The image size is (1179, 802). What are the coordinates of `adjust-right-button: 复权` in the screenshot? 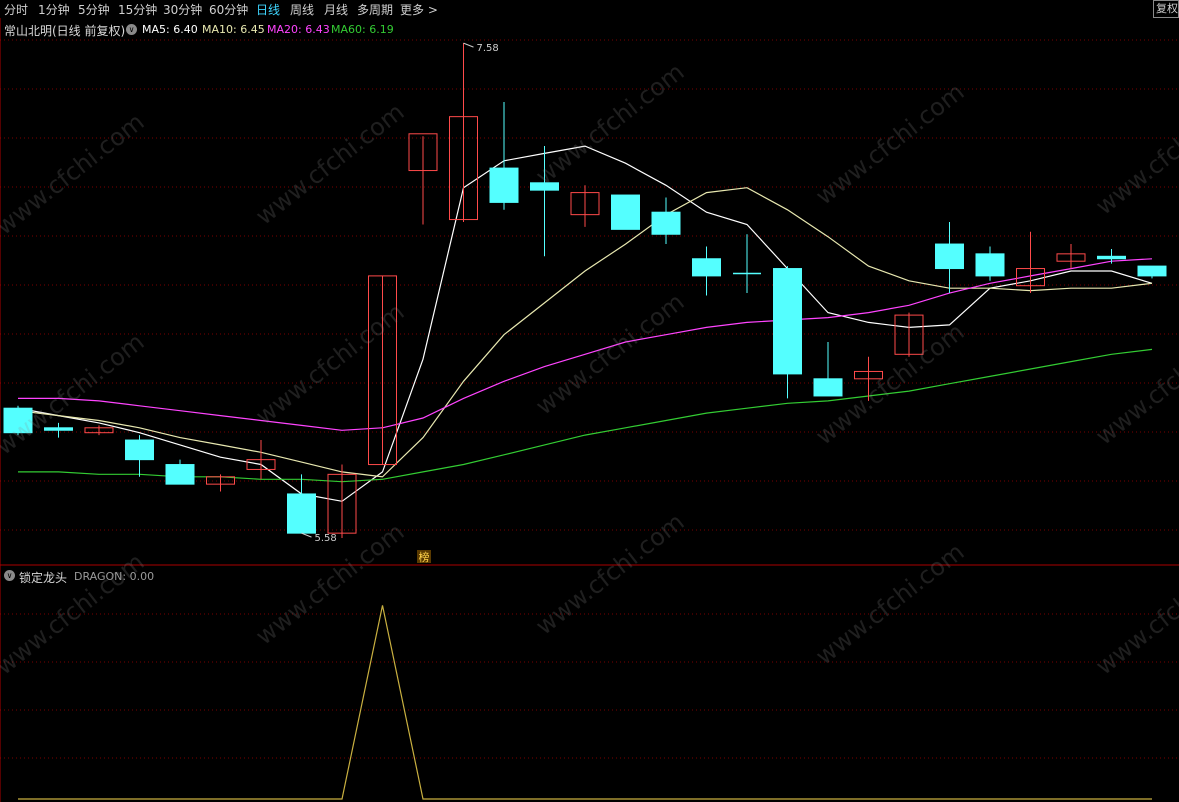 It's located at (1166, 9).